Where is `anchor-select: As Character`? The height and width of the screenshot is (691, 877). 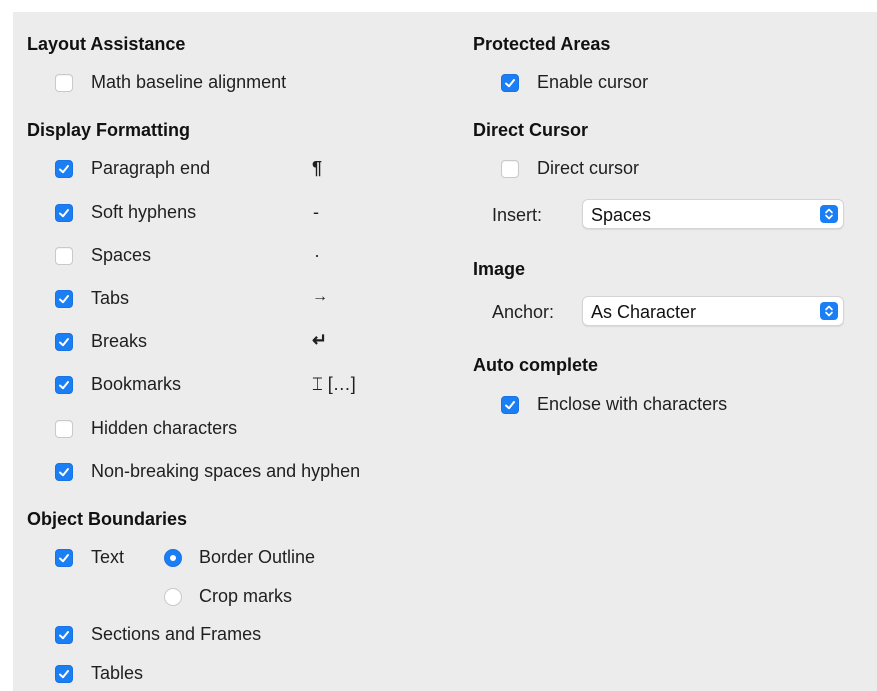 anchor-select: As Character is located at coordinates (713, 311).